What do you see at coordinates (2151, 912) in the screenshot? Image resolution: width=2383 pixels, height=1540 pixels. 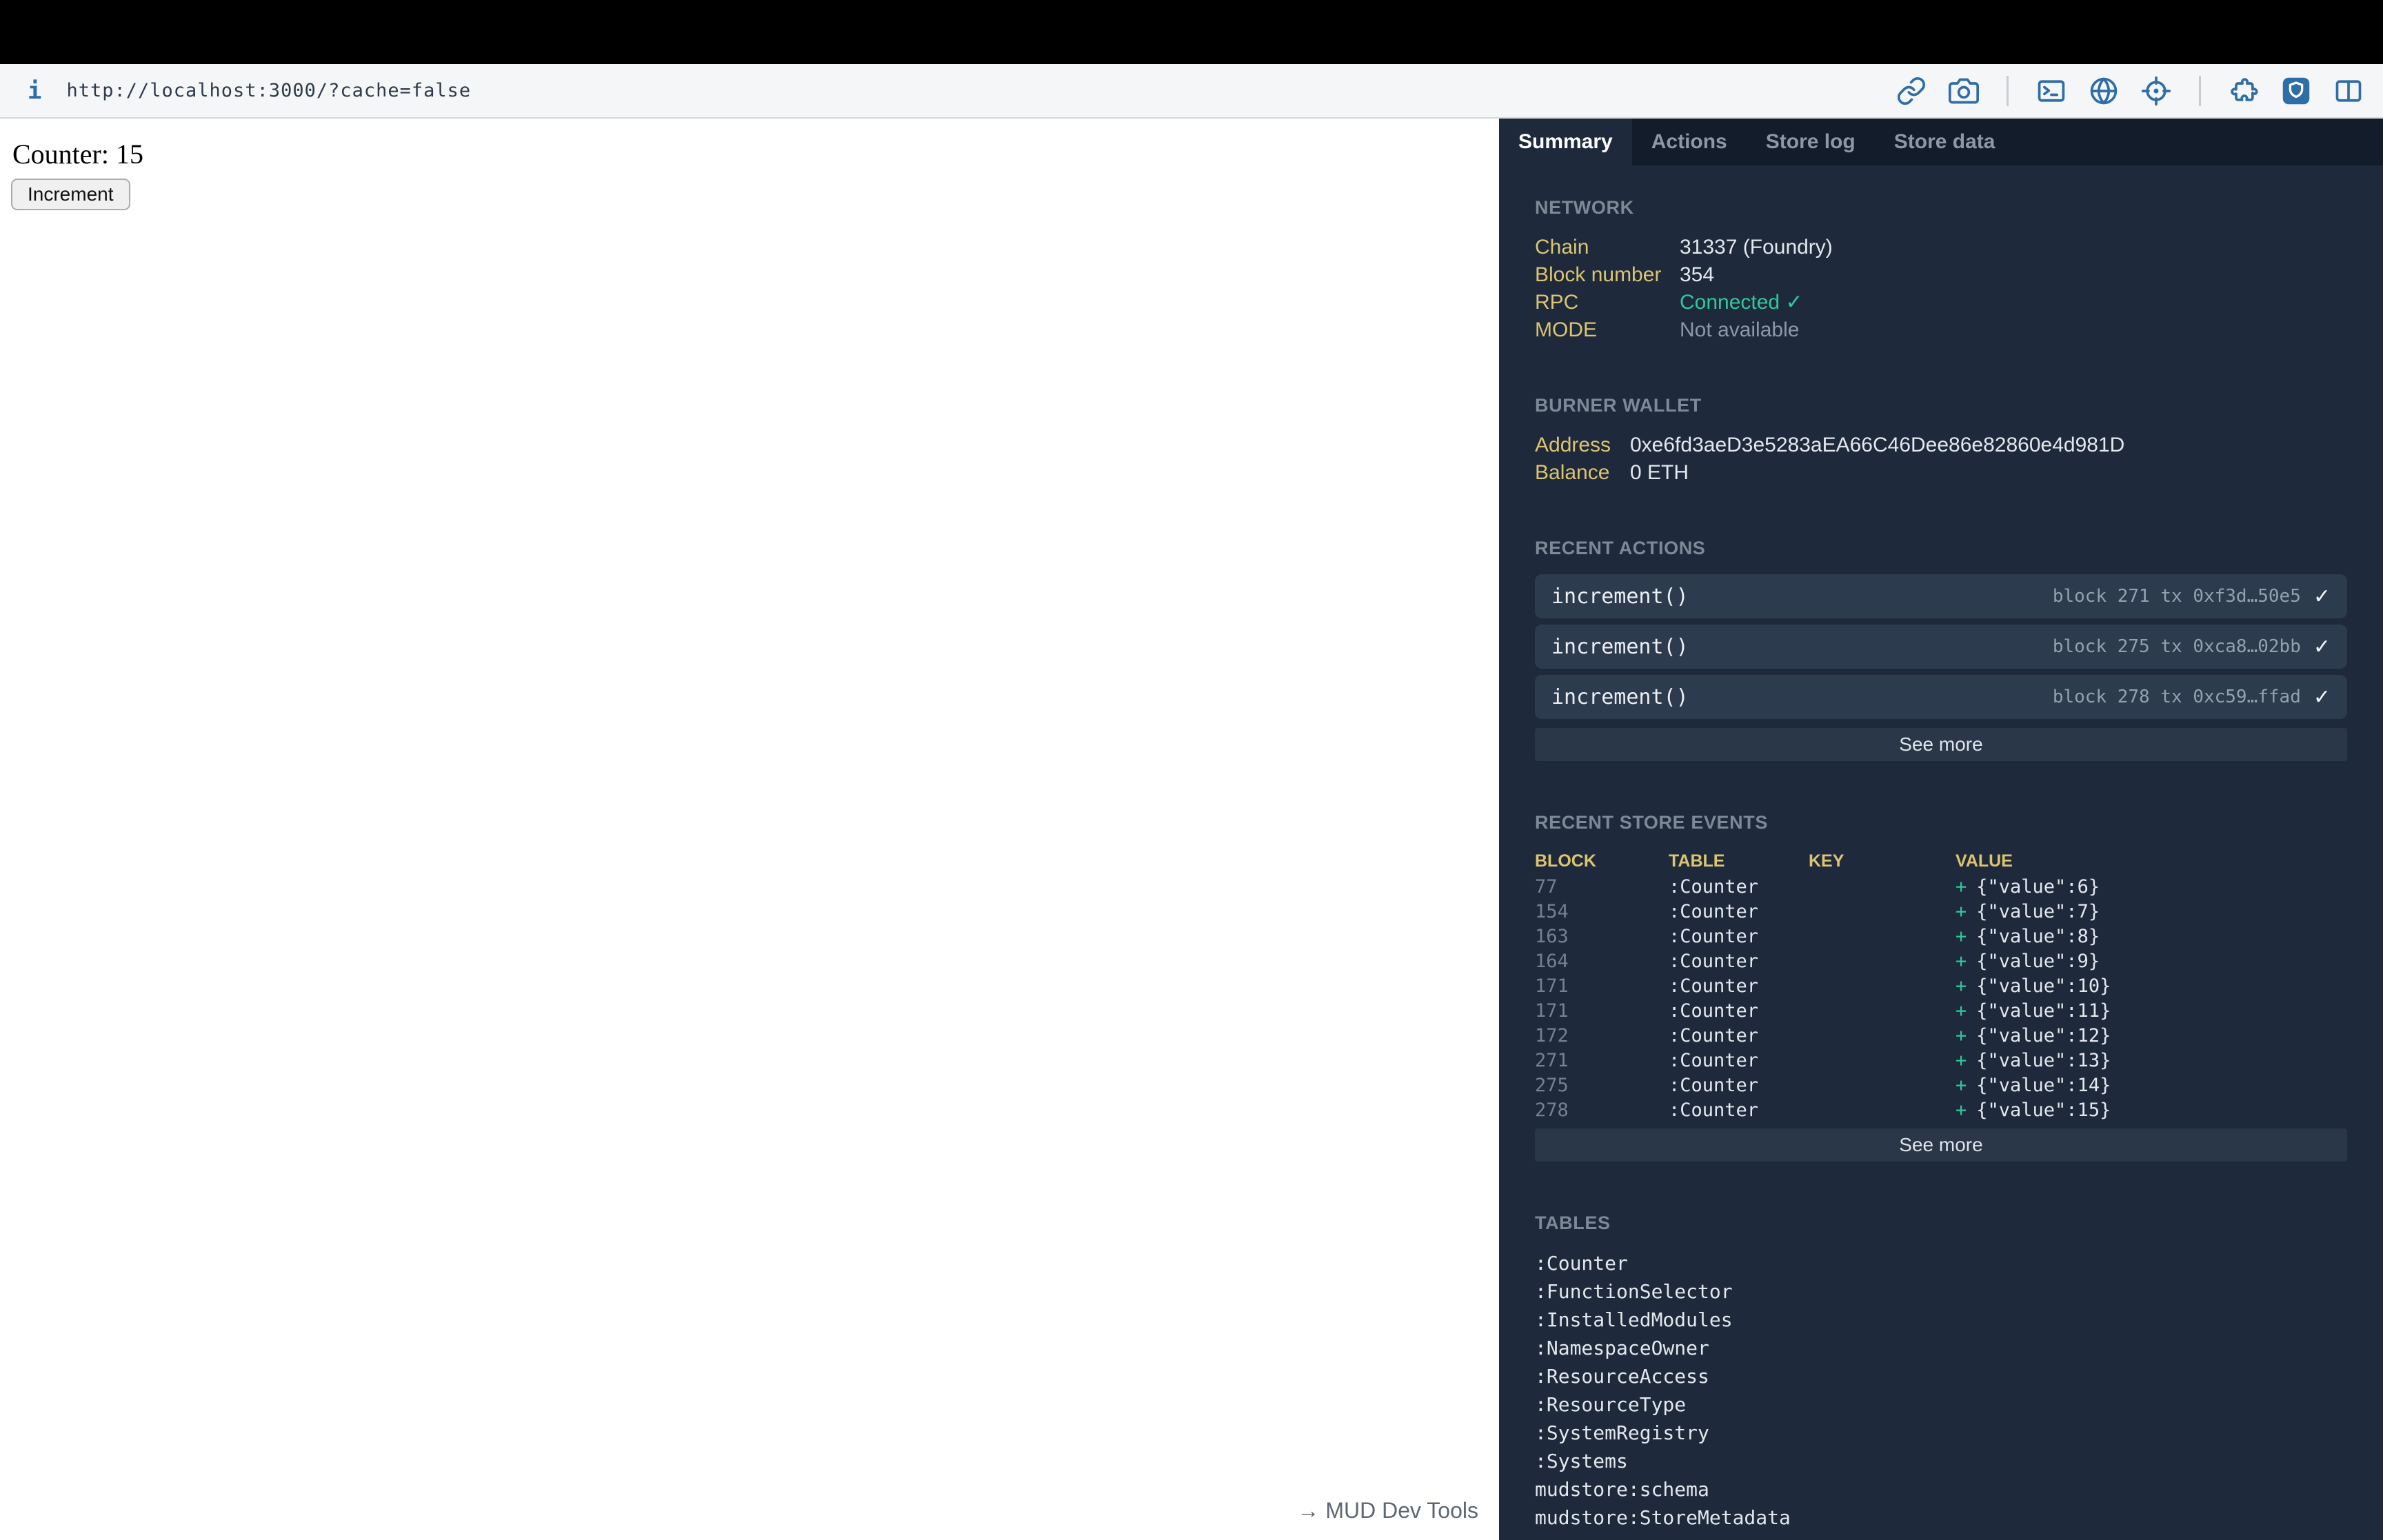 I see `event-value: + {"value":7}` at bounding box center [2151, 912].